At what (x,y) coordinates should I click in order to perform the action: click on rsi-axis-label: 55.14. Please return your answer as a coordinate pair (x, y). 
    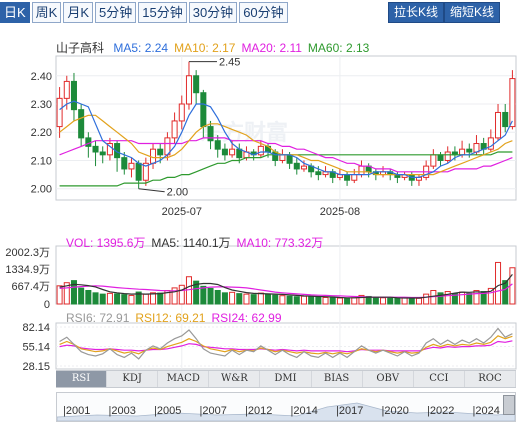
    Looking at the image, I should click on (36, 348).